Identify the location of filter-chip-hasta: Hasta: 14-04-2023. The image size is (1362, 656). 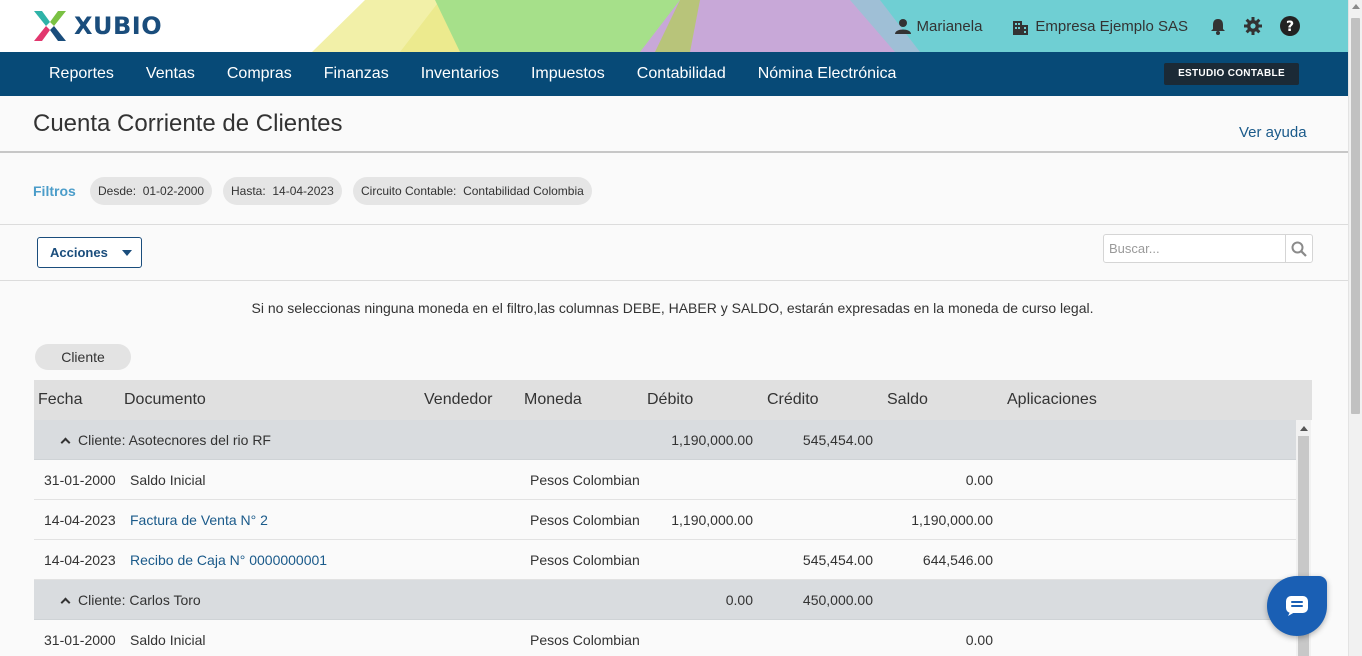
(282, 191).